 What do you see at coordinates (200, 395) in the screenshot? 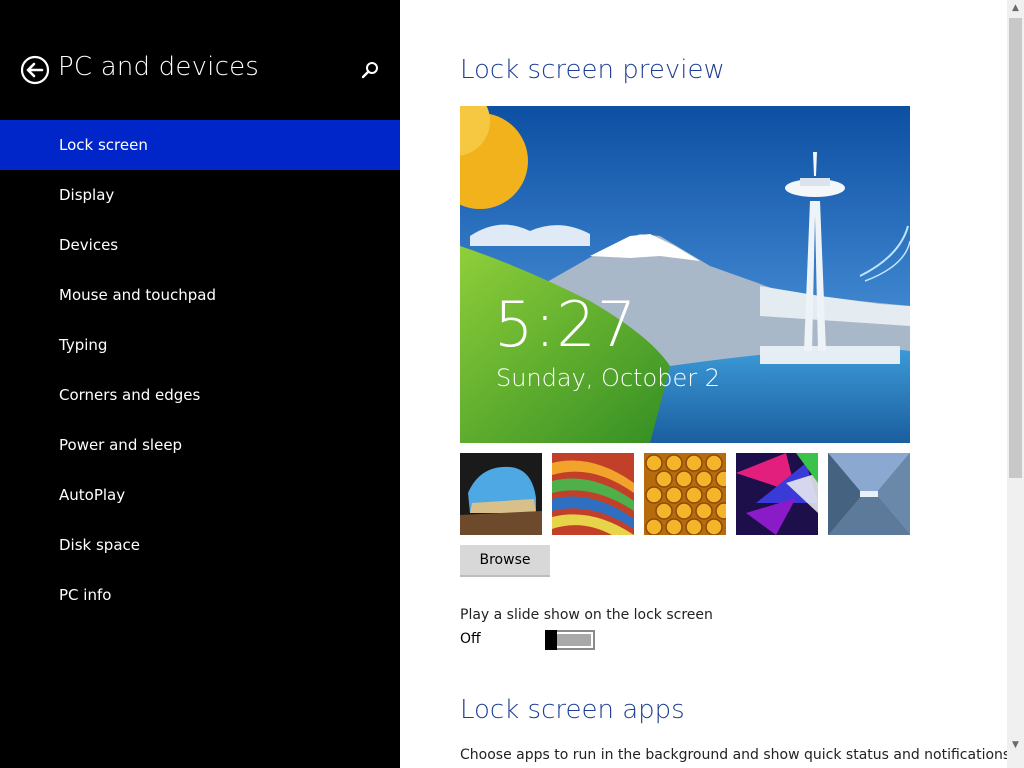
I see `sidebar-item-corners-and-edges: Corners and edges` at bounding box center [200, 395].